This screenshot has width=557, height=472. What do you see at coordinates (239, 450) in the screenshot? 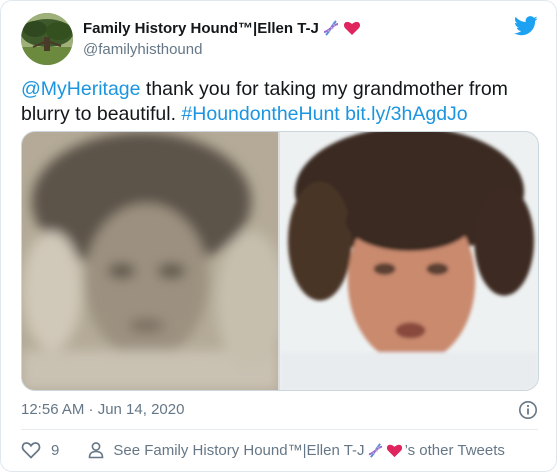
I see `other-tweets-prefix: See Family History Hound™|Ellen T-J` at bounding box center [239, 450].